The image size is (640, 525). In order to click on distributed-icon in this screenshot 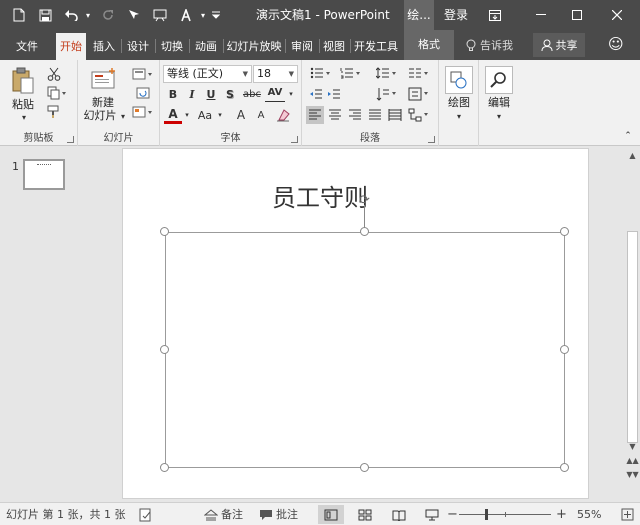, I will do `click(395, 115)`.